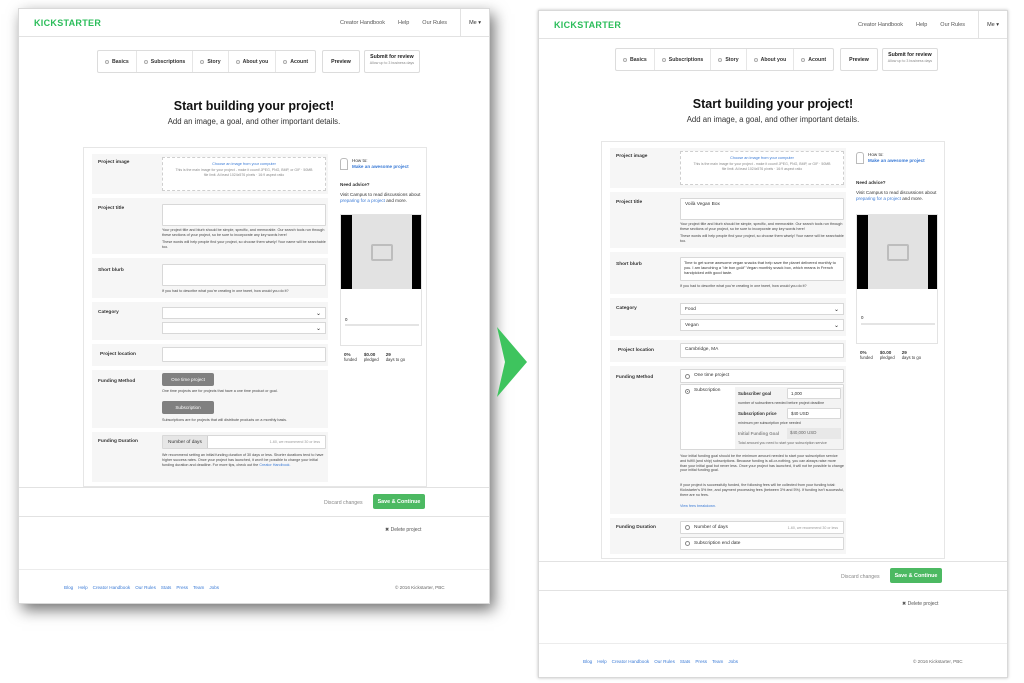 This screenshot has height=683, width=1024. I want to click on number-of-days-tab: Number of days, so click(185, 442).